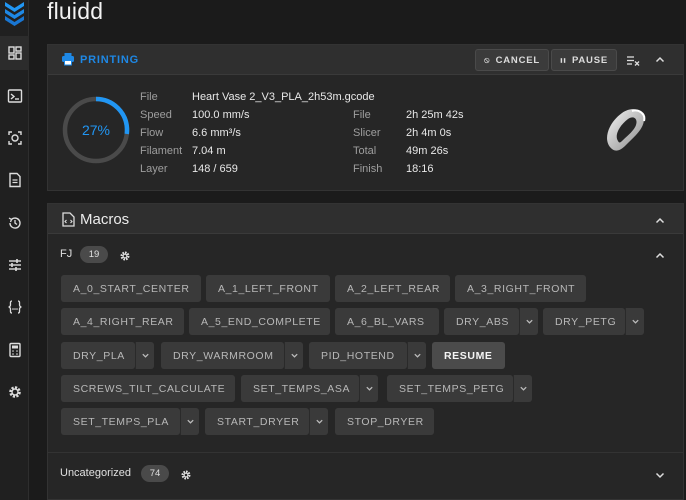 The width and height of the screenshot is (686, 500). Describe the element at coordinates (283, 97) in the screenshot. I see `value-filename: Heart Vase 2_V3_PLA_2h53m.gcode` at that location.